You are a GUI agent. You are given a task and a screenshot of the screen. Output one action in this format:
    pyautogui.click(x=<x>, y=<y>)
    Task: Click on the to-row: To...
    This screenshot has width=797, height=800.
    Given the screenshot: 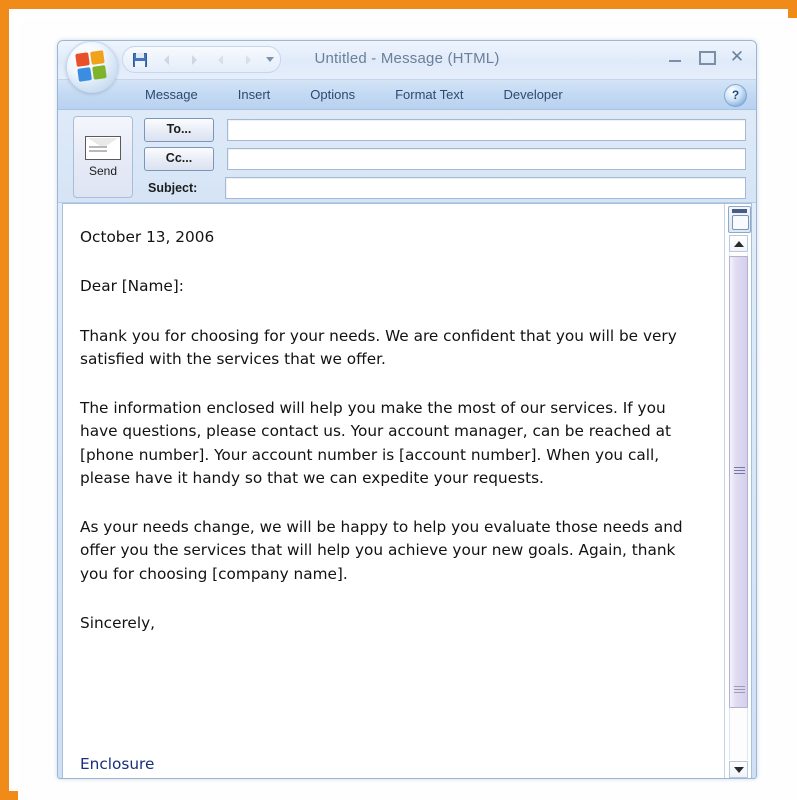 What is the action you would take?
    pyautogui.click(x=445, y=130)
    